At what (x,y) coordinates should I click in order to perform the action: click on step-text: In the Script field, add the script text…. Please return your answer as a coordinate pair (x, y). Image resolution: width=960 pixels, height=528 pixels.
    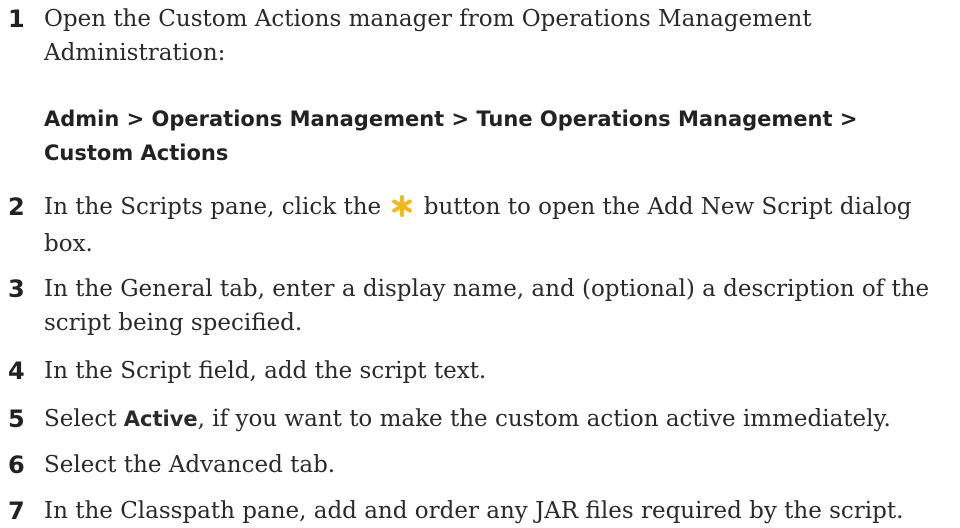
    Looking at the image, I should click on (265, 371).